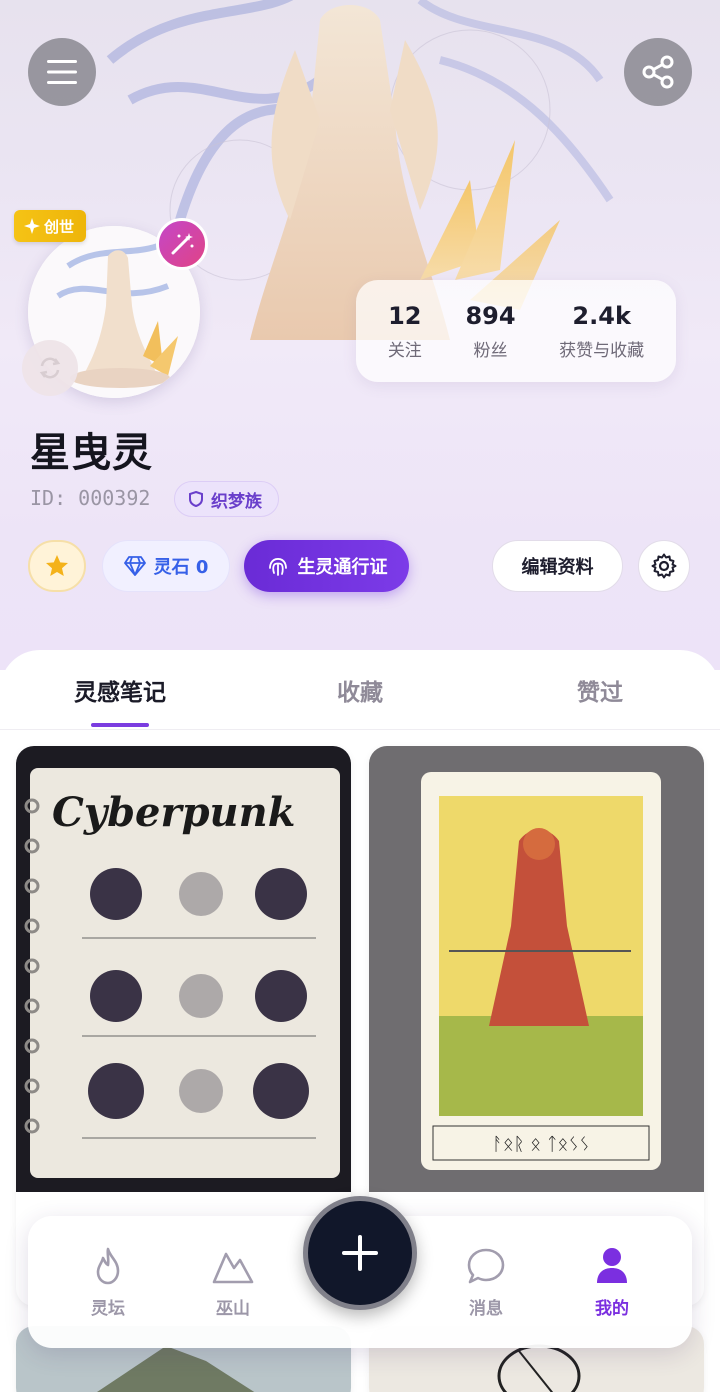 The width and height of the screenshot is (720, 1392). Describe the element at coordinates (486, 1309) in the screenshot. I see `nav-label: 消息` at that location.